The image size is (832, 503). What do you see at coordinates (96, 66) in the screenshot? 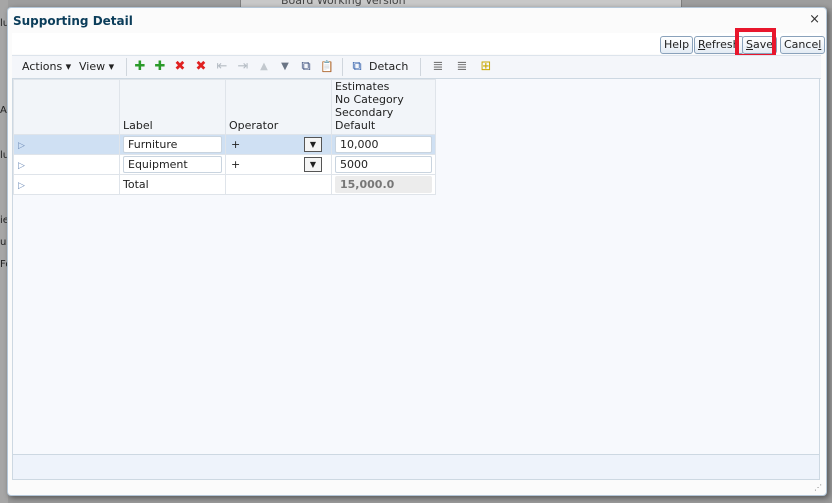
I see `view-menu: View ▾` at bounding box center [96, 66].